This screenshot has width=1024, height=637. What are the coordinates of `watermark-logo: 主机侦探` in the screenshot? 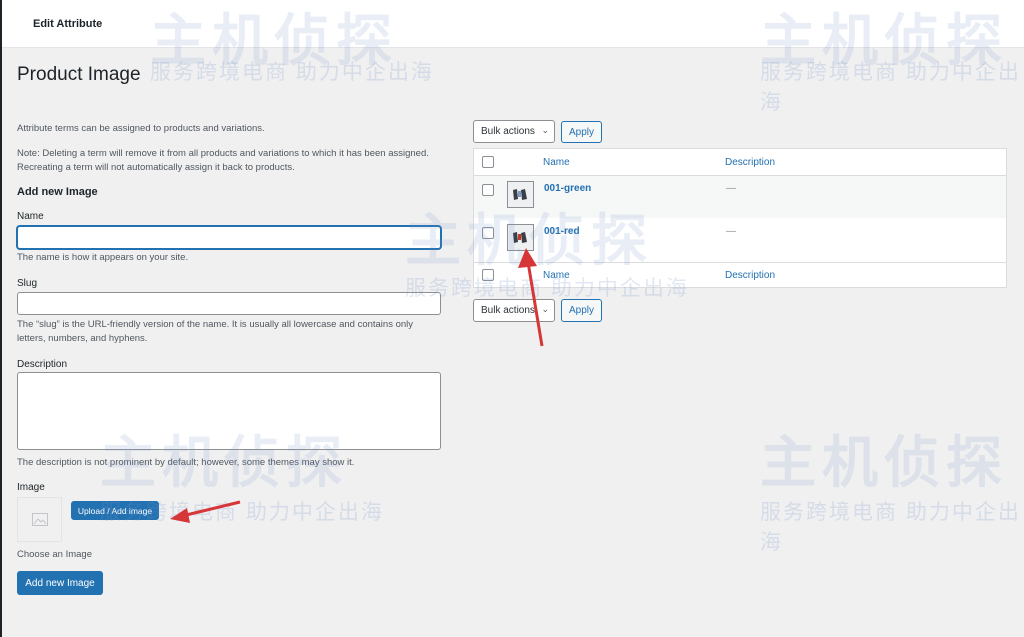 It's located at (884, 462).